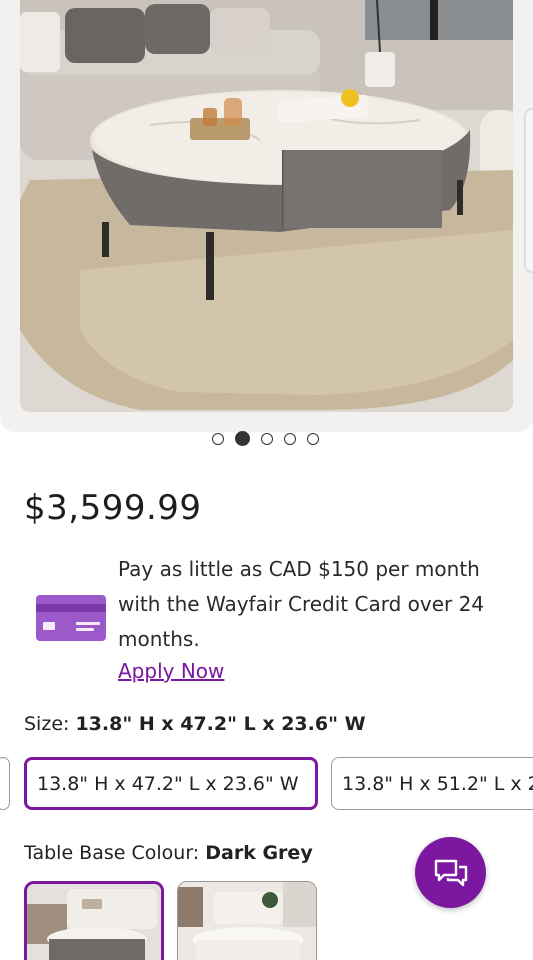 The height and width of the screenshot is (960, 533). Describe the element at coordinates (5, 783) in the screenshot. I see `size-option-previous` at that location.